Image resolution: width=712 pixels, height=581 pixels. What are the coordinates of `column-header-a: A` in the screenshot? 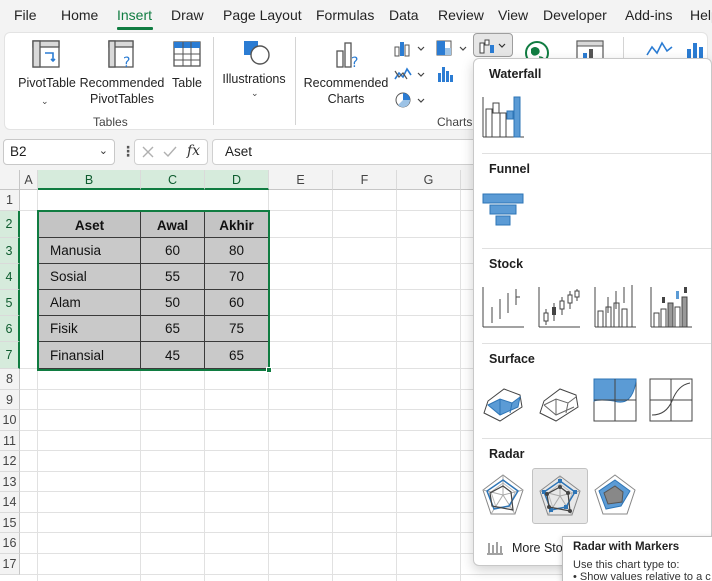 It's located at (29, 180).